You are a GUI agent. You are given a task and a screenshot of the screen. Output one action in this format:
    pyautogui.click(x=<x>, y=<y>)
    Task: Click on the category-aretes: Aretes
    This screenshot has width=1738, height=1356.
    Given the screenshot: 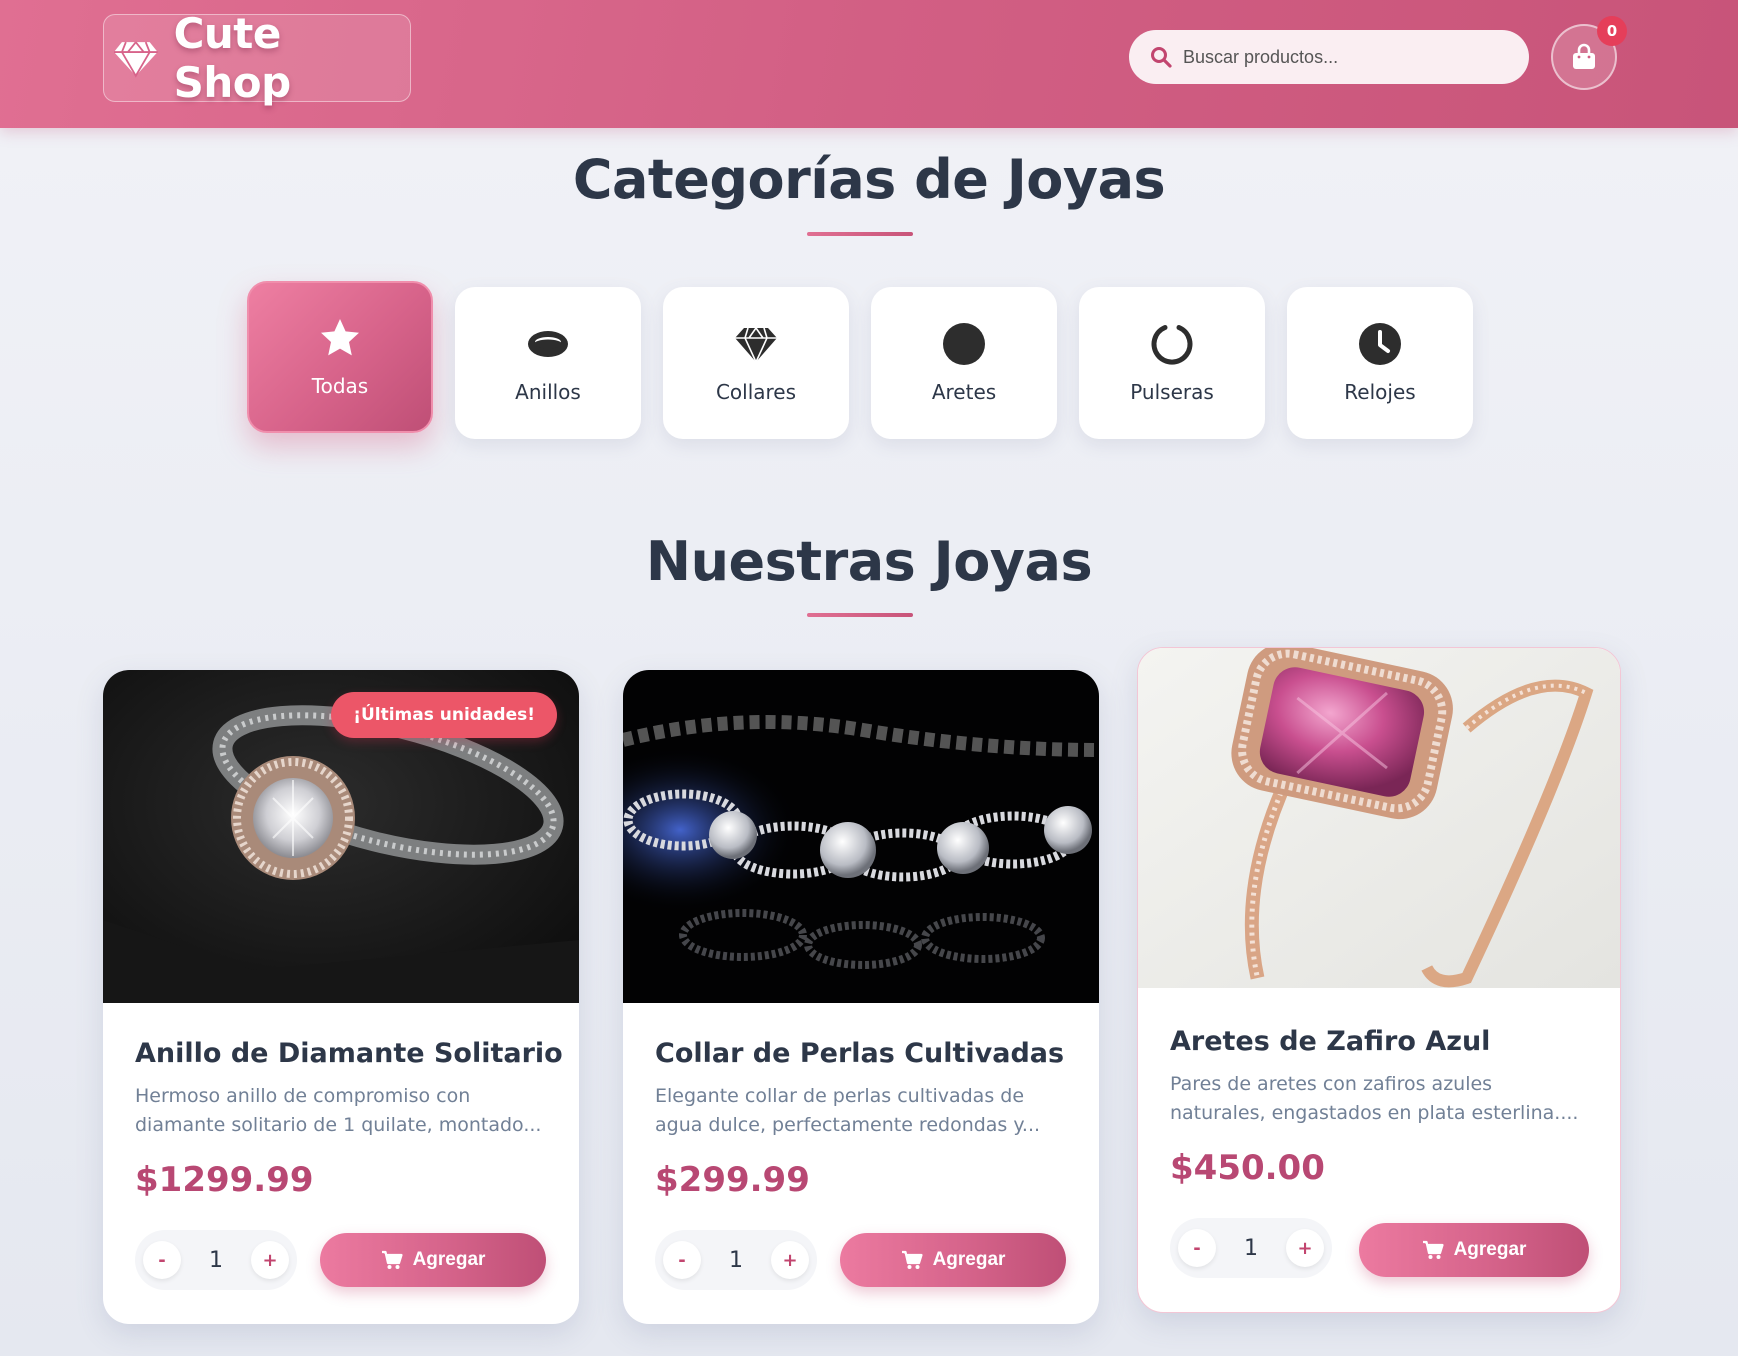 What is the action you would take?
    pyautogui.click(x=964, y=363)
    